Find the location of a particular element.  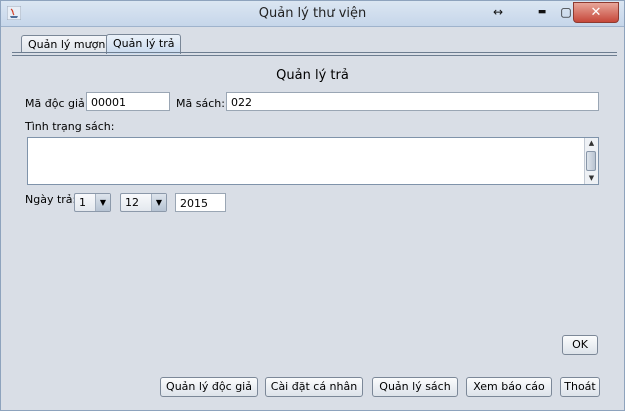

month-value: 12 is located at coordinates (132, 202).